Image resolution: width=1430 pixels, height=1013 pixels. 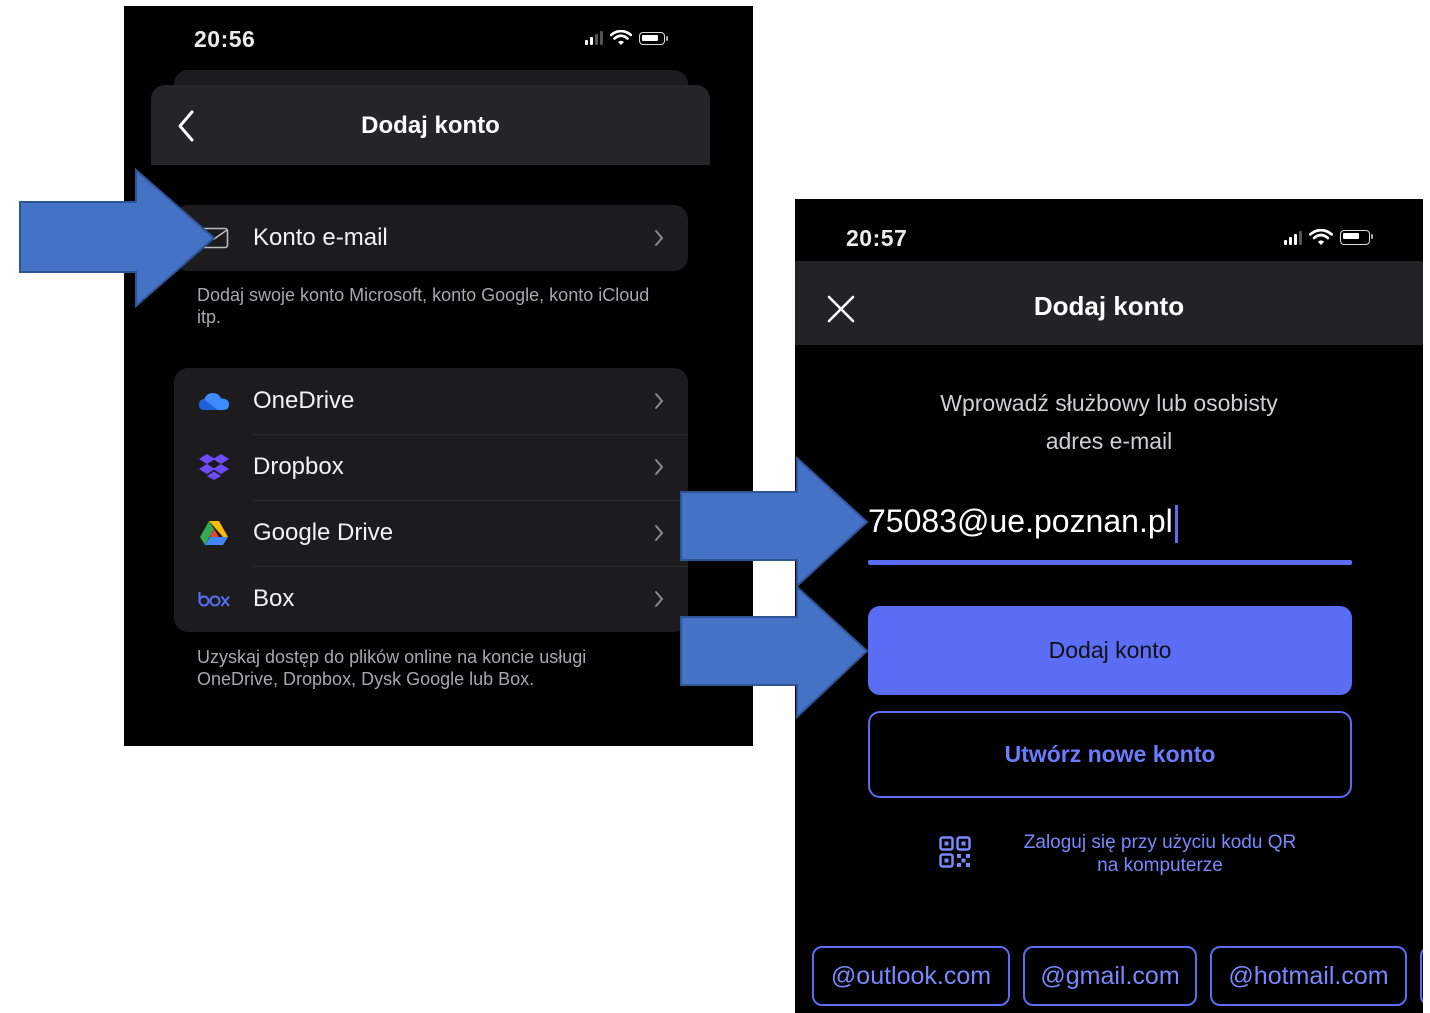 I want to click on annotation-arrow-email-input, so click(x=774, y=522).